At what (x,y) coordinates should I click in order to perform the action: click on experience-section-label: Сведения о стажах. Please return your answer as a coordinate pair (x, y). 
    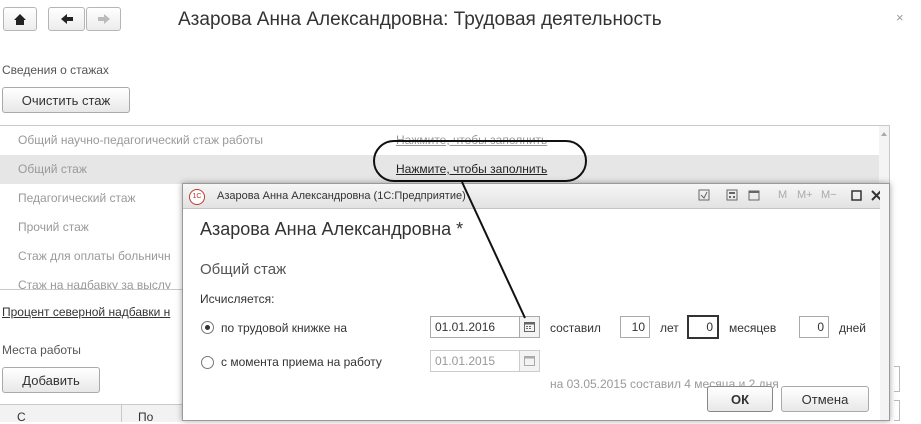
    Looking at the image, I should click on (55, 70).